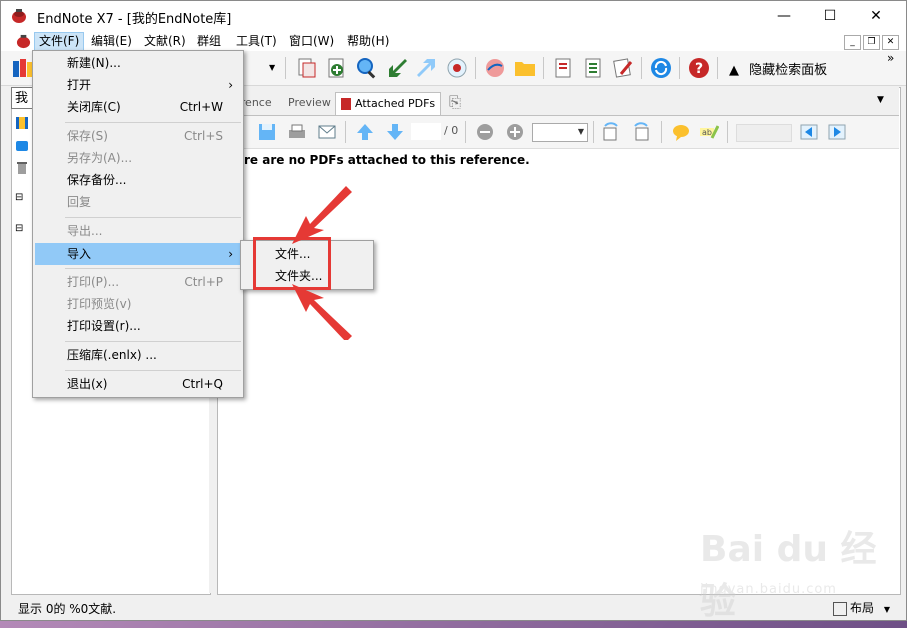  Describe the element at coordinates (890, 58) in the screenshot. I see `toolbar-overflow-icon: »` at that location.